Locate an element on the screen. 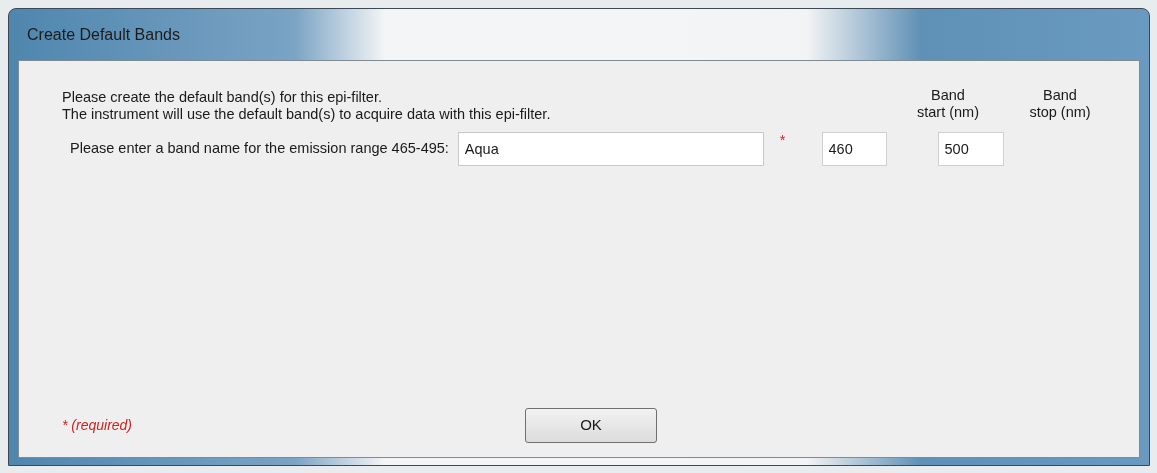 The image size is (1157, 473). ok-button: OK is located at coordinates (591, 425).